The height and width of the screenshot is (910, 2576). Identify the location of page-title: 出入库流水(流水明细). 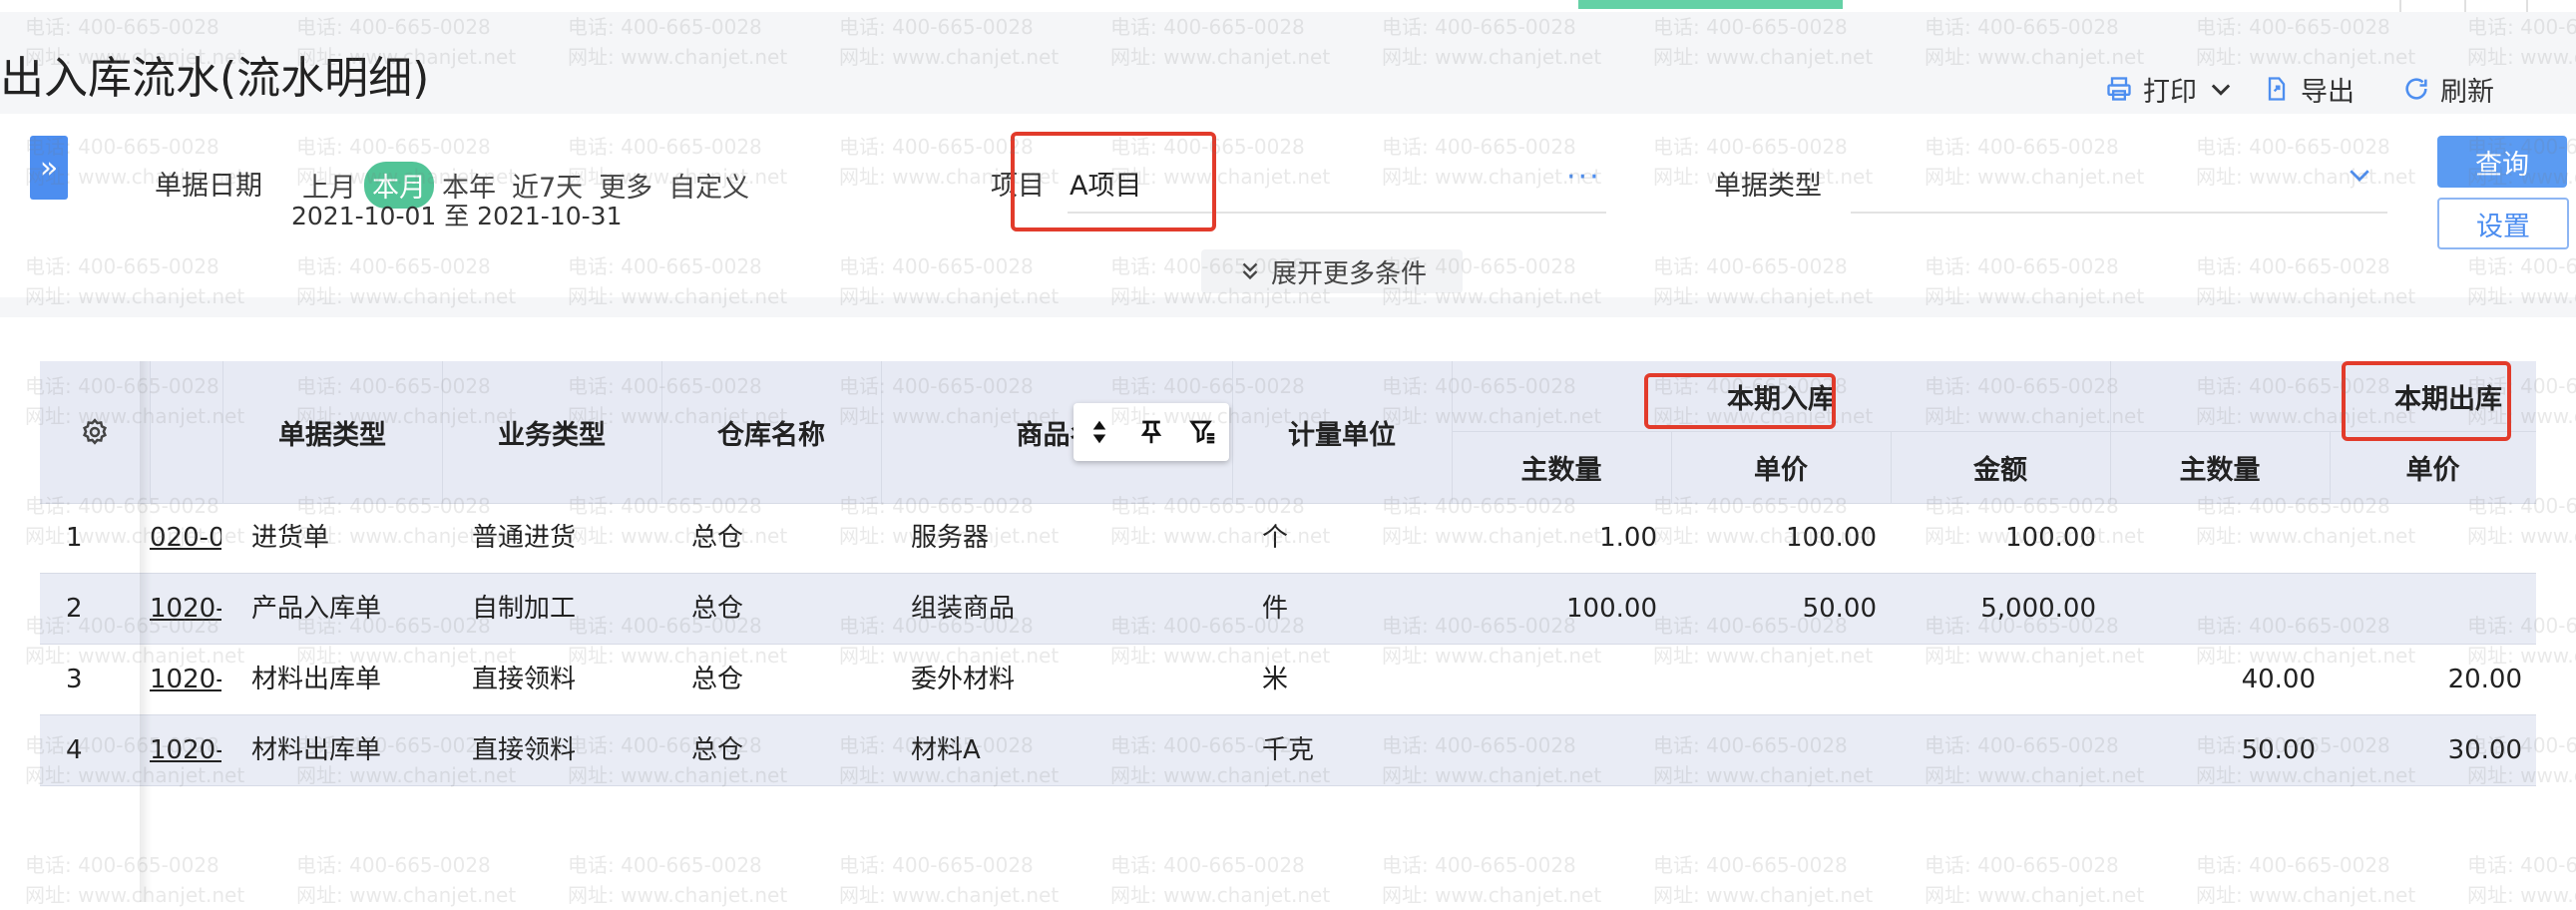
(215, 79).